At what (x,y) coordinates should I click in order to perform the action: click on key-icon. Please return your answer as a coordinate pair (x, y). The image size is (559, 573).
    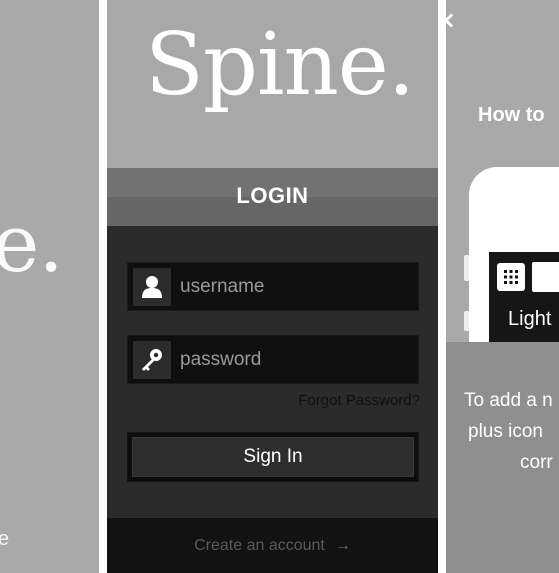
    Looking at the image, I should click on (152, 360).